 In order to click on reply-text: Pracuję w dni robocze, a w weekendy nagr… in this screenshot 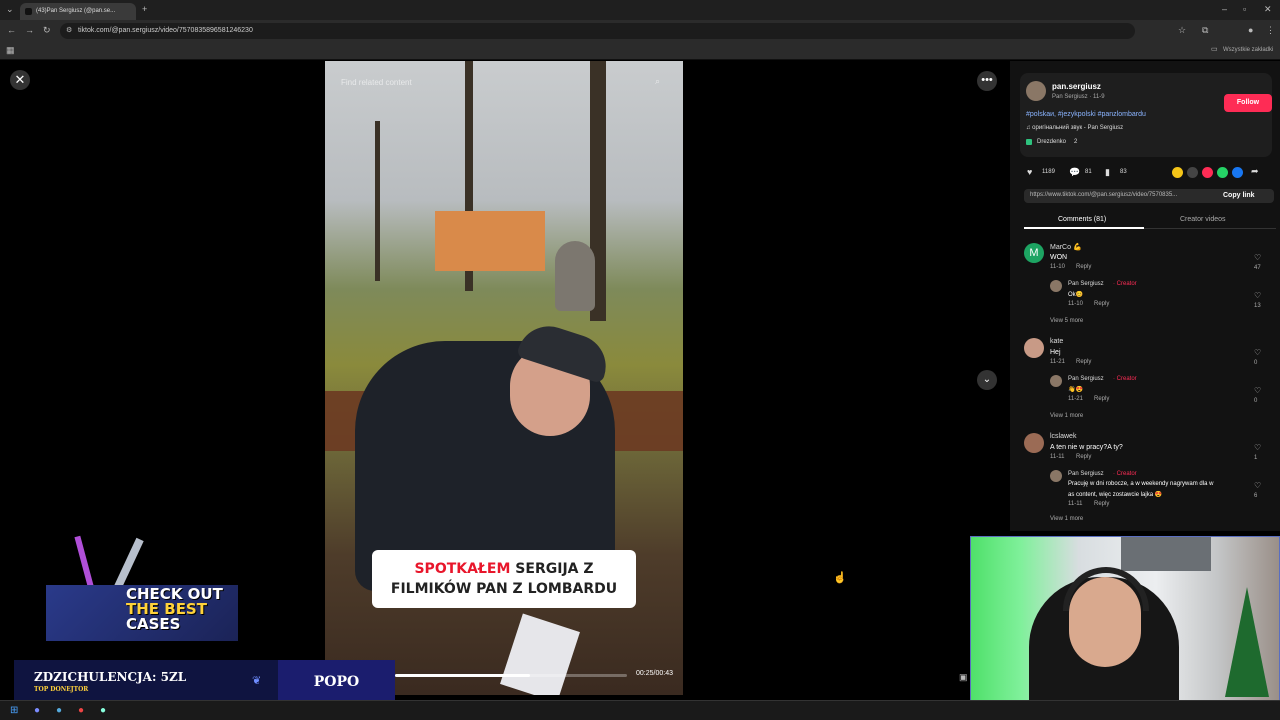, I will do `click(1141, 484)`.